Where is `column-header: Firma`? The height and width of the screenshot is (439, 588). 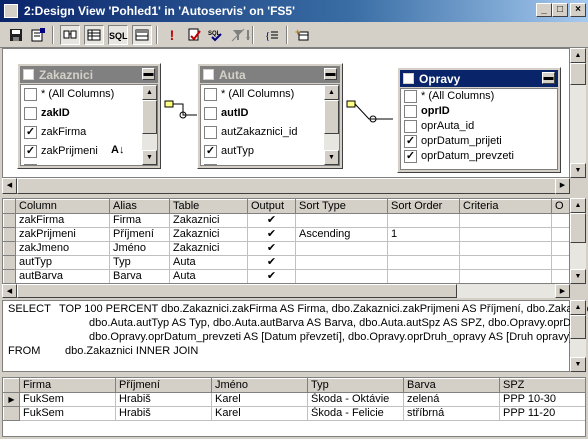 column-header: Firma is located at coordinates (67, 385).